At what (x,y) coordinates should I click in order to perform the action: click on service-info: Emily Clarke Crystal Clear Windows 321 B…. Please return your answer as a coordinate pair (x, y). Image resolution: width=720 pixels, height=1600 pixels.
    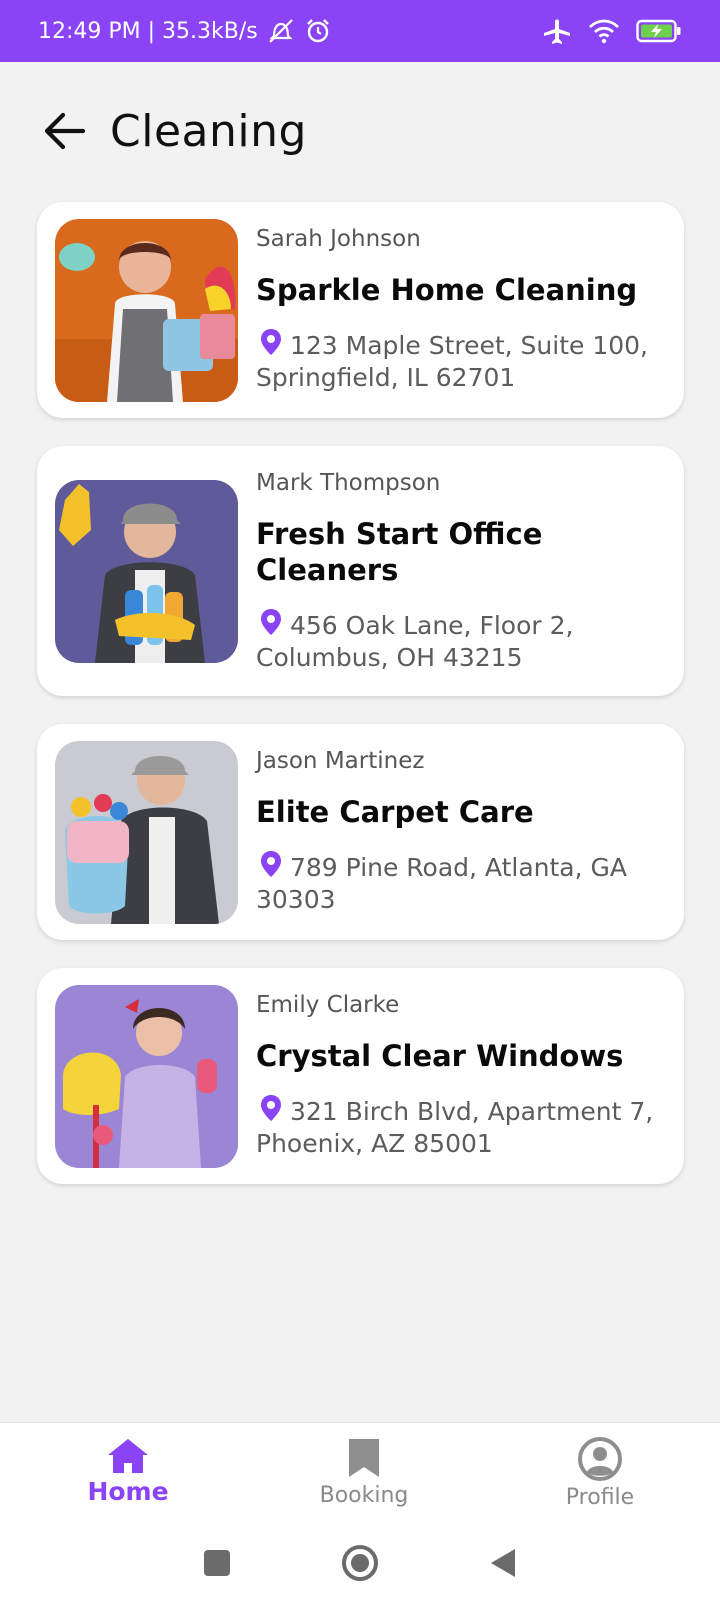
    Looking at the image, I should click on (461, 1076).